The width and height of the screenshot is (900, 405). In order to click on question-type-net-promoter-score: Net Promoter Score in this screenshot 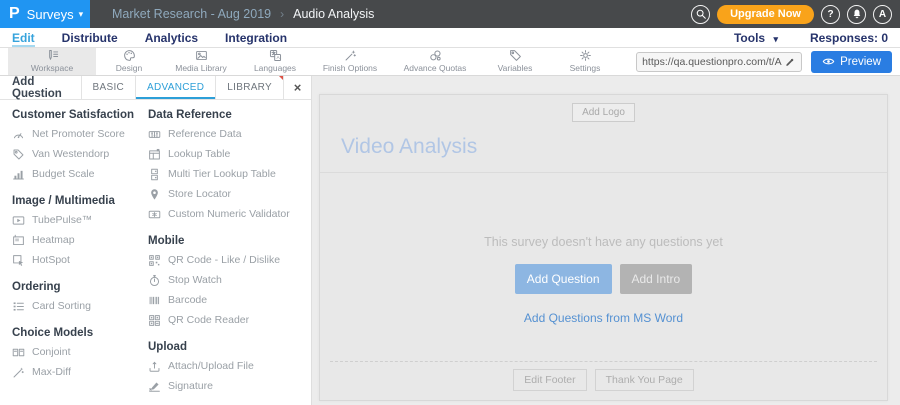, I will do `click(80, 134)`.